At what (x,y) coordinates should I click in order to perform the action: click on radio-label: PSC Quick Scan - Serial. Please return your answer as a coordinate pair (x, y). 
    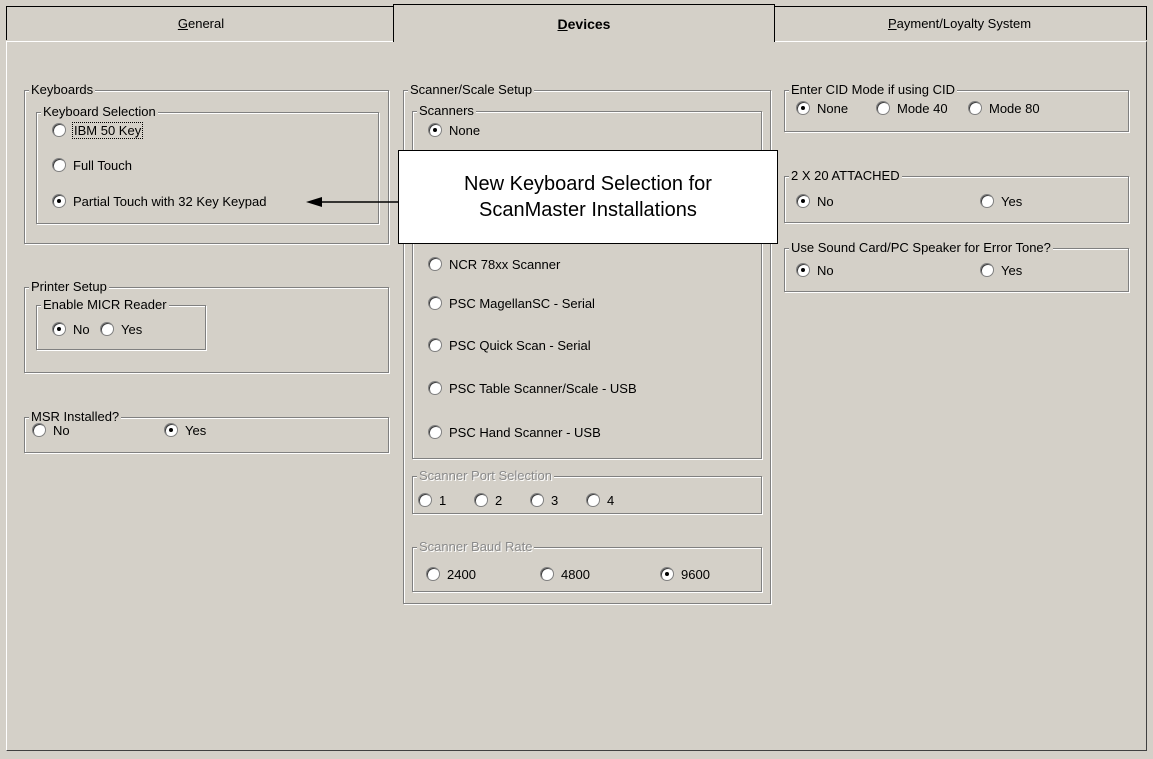
    Looking at the image, I should click on (520, 345).